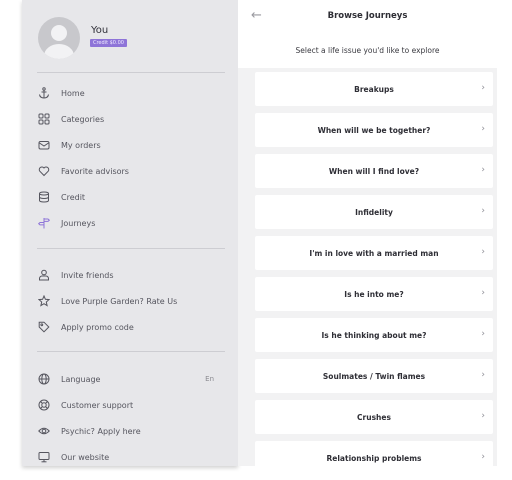 This screenshot has width=512, height=480. Describe the element at coordinates (97, 405) in the screenshot. I see `sidebar-item-label: Customer support` at that location.